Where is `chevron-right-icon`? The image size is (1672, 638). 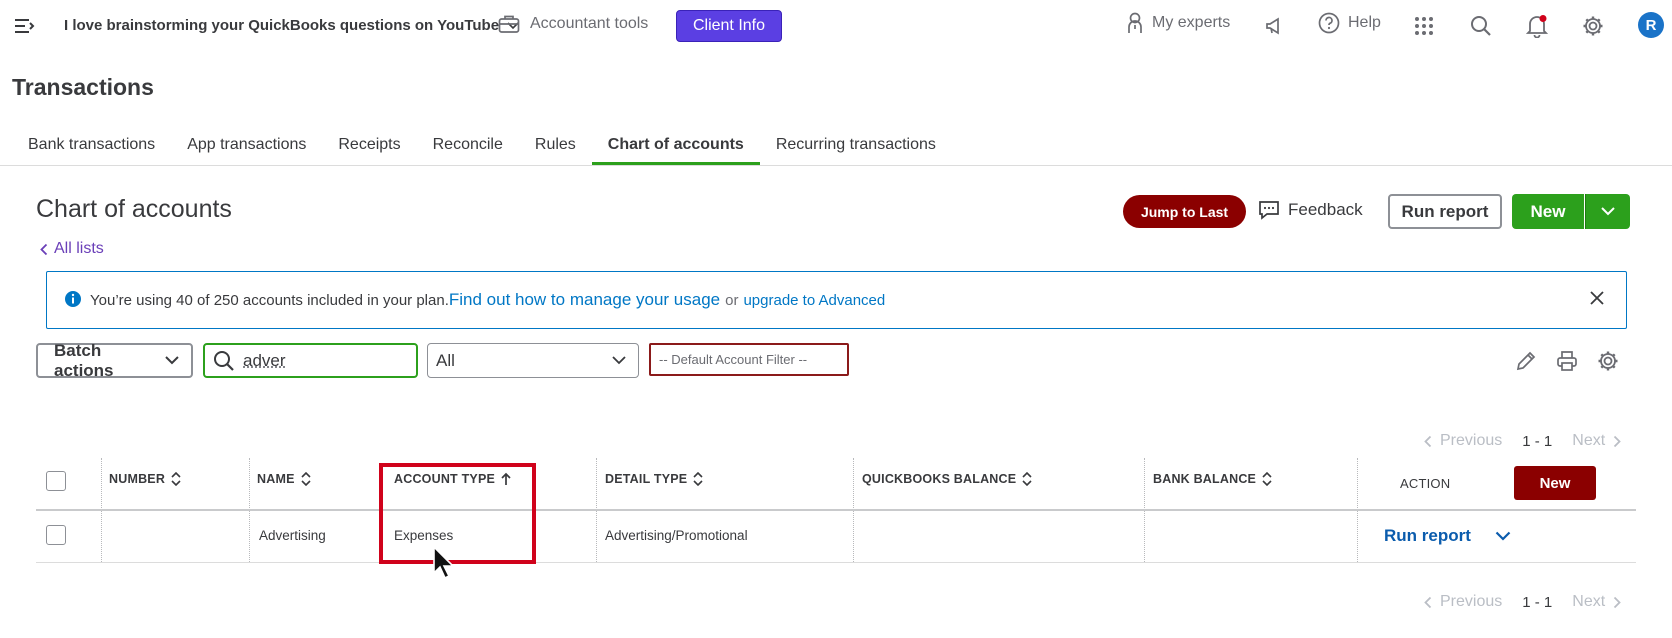
chevron-right-icon is located at coordinates (1617, 441).